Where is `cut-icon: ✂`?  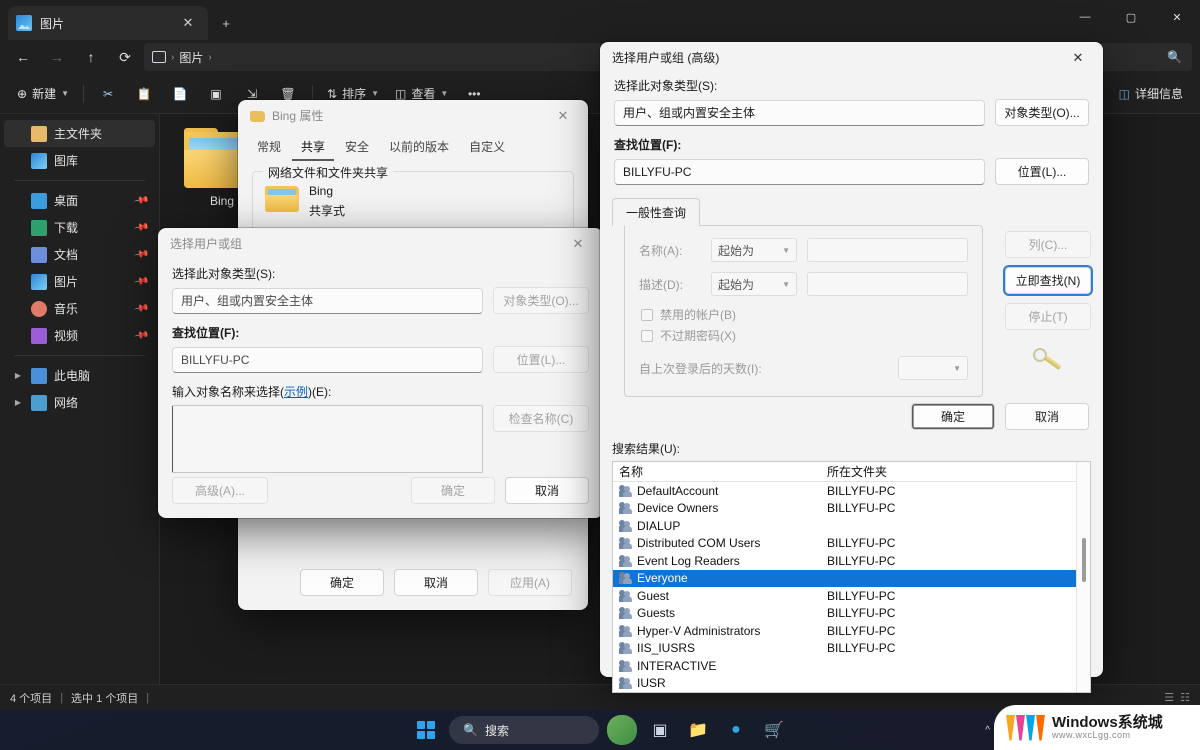 cut-icon: ✂ is located at coordinates (108, 94).